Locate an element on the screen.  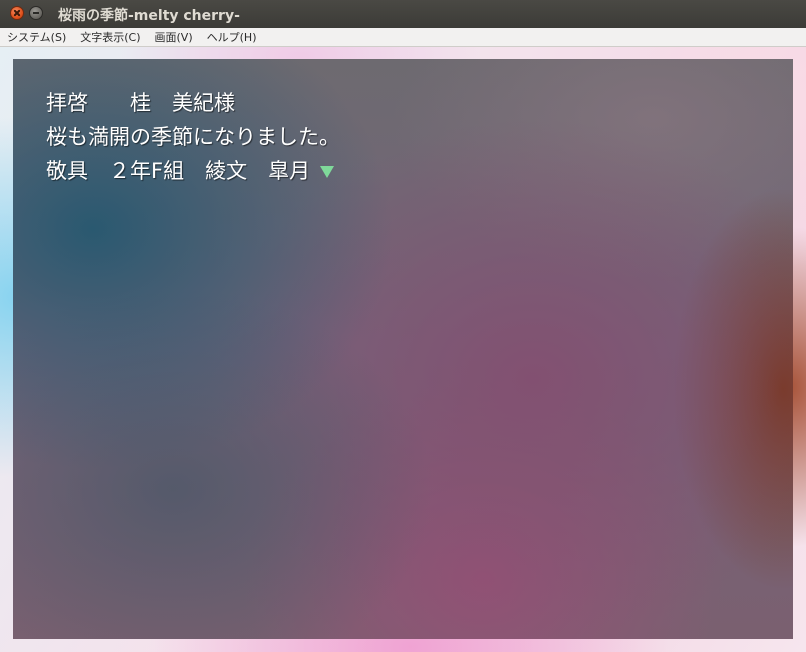
message-line-1: 拝啓 桂 美紀様 is located at coordinates (193, 106).